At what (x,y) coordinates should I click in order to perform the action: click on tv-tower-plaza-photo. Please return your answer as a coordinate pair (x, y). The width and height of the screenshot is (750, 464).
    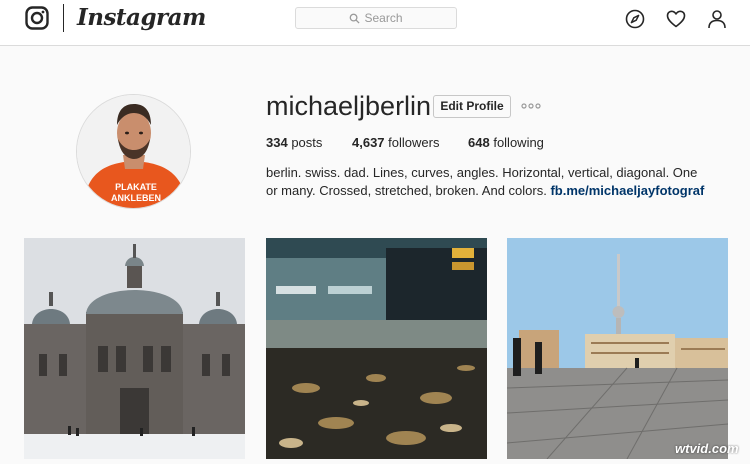
    Looking at the image, I should click on (617, 348).